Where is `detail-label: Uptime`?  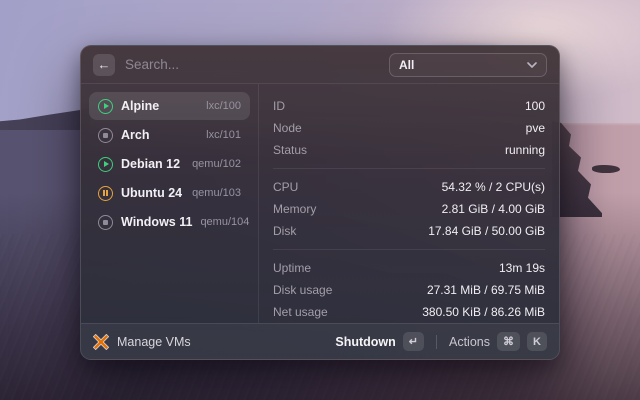 detail-label: Uptime is located at coordinates (292, 268).